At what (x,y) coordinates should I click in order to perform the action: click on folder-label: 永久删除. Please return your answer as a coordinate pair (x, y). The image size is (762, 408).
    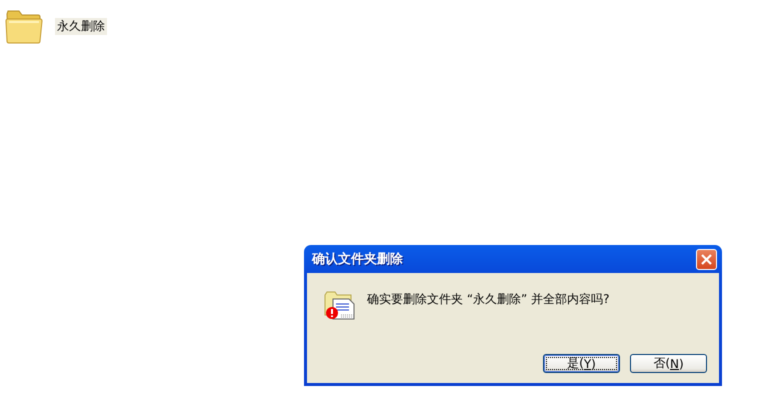
    Looking at the image, I should click on (81, 26).